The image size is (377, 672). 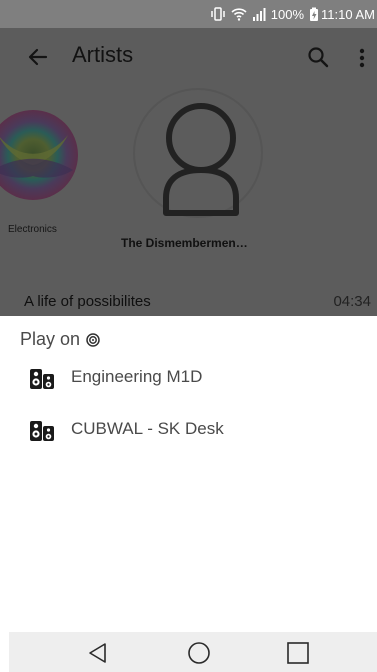 What do you see at coordinates (137, 376) in the screenshot?
I see `device-label: Engineering M1D` at bounding box center [137, 376].